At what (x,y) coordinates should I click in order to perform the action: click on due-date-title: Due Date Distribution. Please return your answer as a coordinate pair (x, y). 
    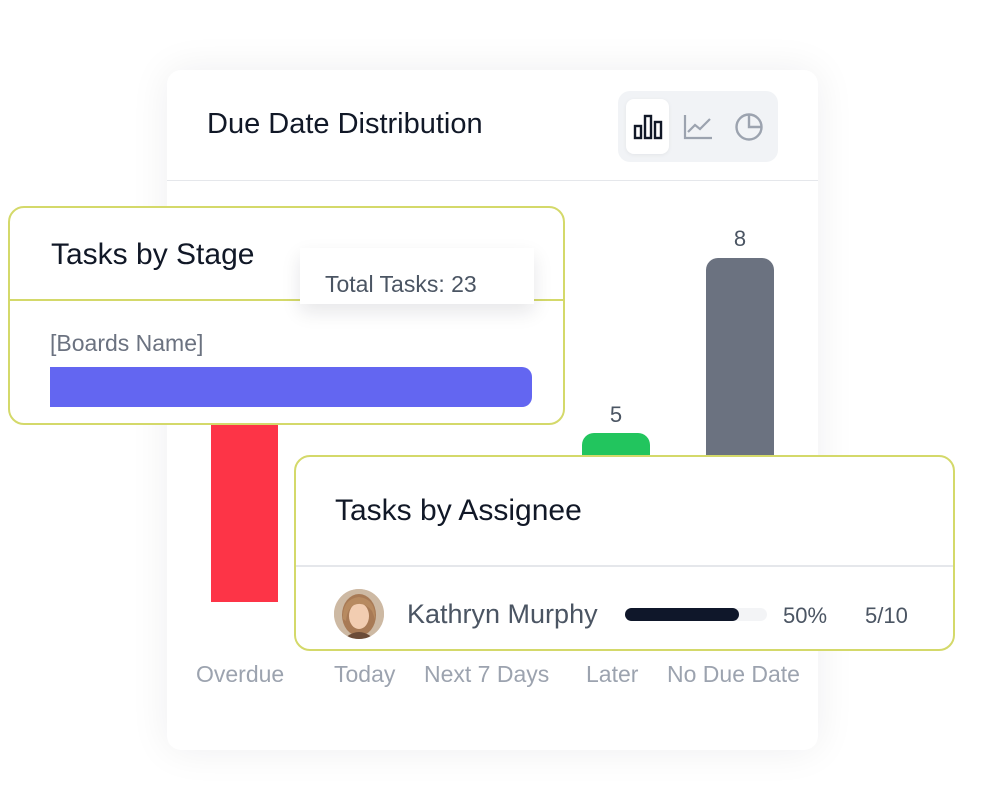
    Looking at the image, I should click on (345, 124).